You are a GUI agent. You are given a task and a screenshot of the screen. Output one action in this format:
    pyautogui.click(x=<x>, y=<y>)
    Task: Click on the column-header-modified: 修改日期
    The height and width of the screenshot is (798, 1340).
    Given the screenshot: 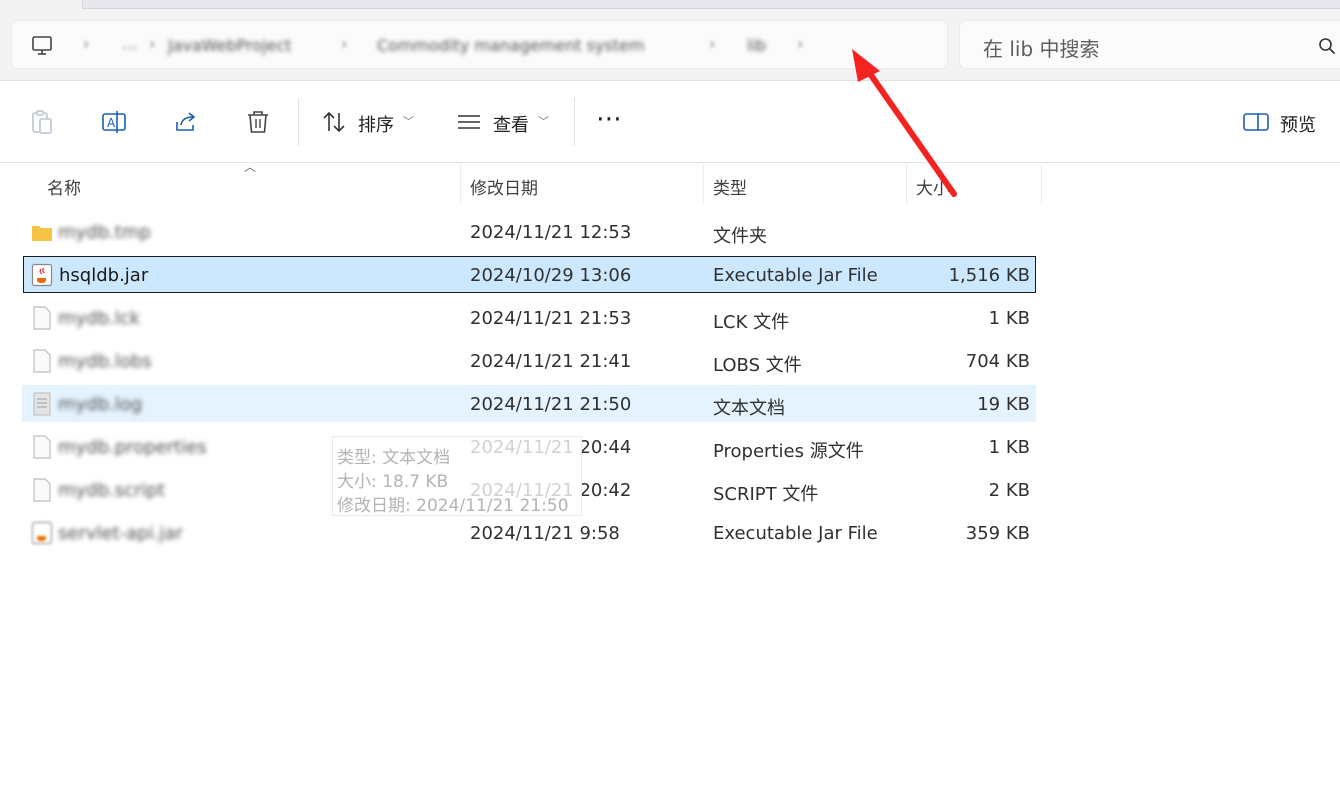 What is the action you would take?
    pyautogui.click(x=504, y=186)
    